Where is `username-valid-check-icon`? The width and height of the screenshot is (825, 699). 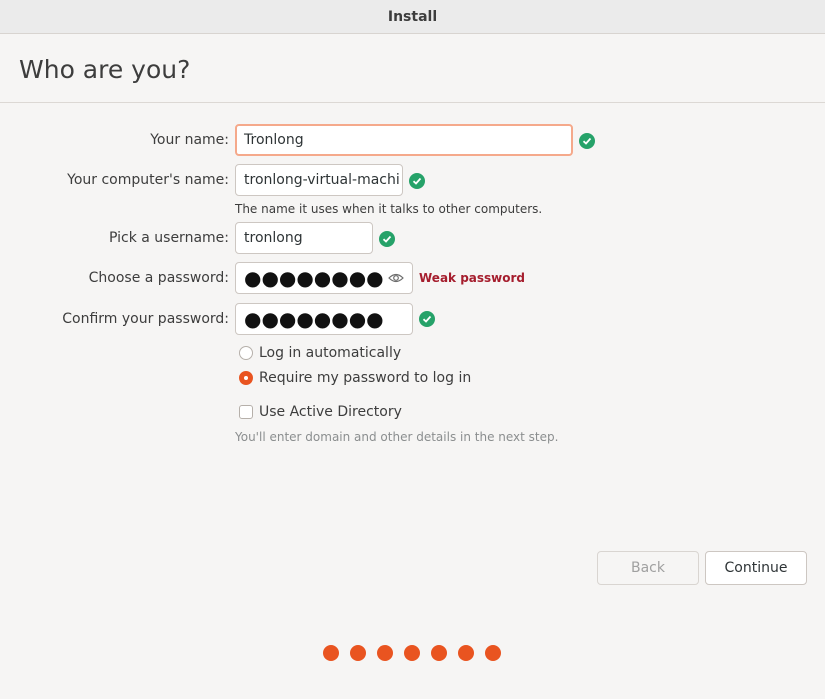 username-valid-check-icon is located at coordinates (387, 239).